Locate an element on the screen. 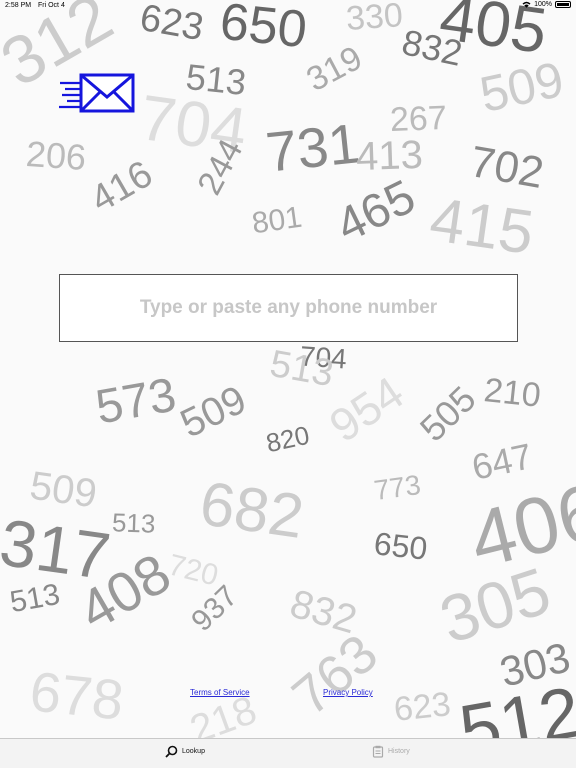 The image size is (576, 768). background-number: 820 is located at coordinates (288, 439).